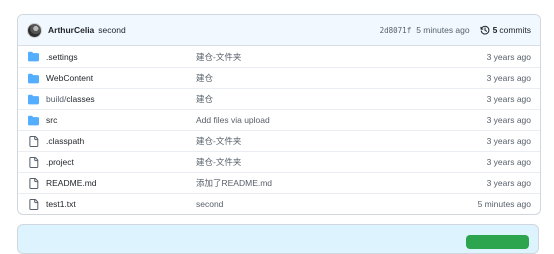  What do you see at coordinates (279, 203) in the screenshot?
I see `file-row: test1.txt second 5 minutes ago` at bounding box center [279, 203].